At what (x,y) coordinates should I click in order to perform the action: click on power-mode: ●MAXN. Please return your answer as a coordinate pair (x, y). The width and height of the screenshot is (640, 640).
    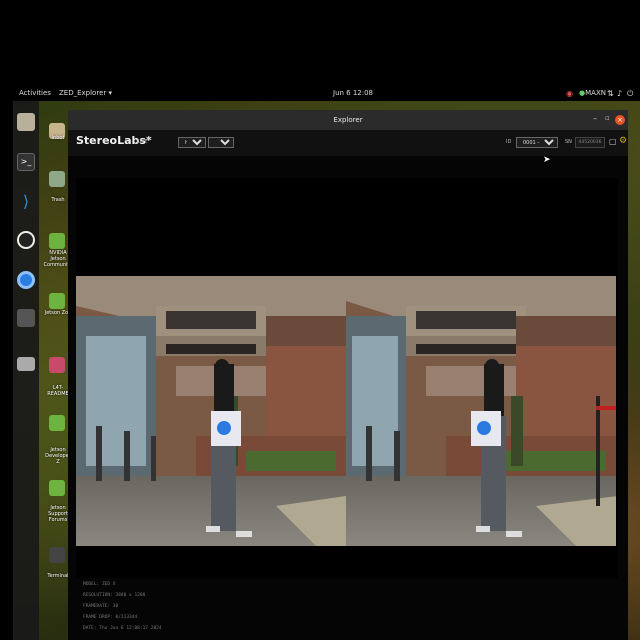
    Looking at the image, I should click on (592, 93).